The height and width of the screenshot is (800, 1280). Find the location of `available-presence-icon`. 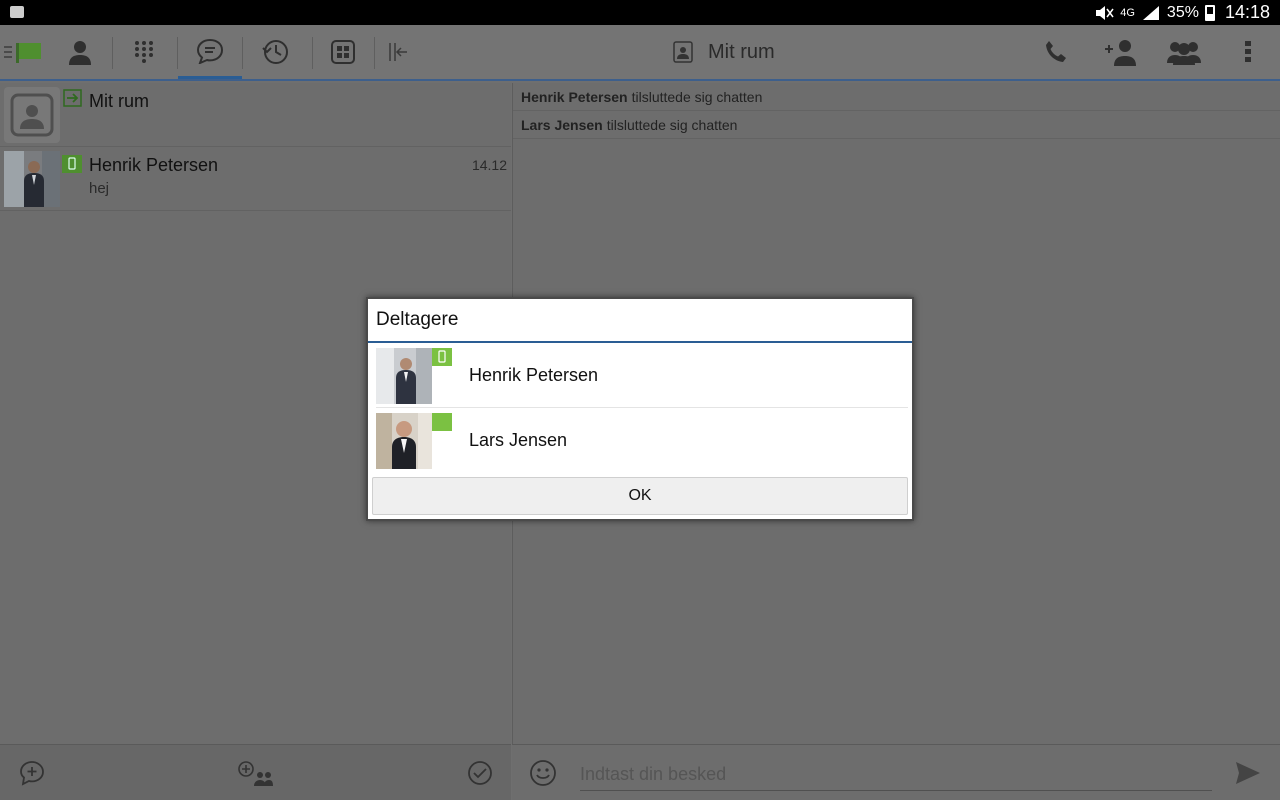

available-presence-icon is located at coordinates (442, 422).